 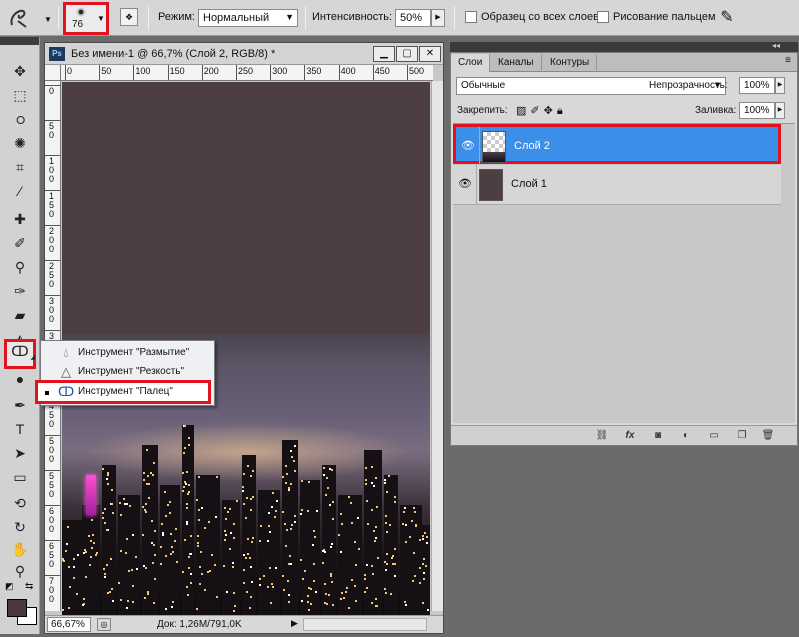 I want to click on minimize-button: ▁, so click(x=384, y=54).